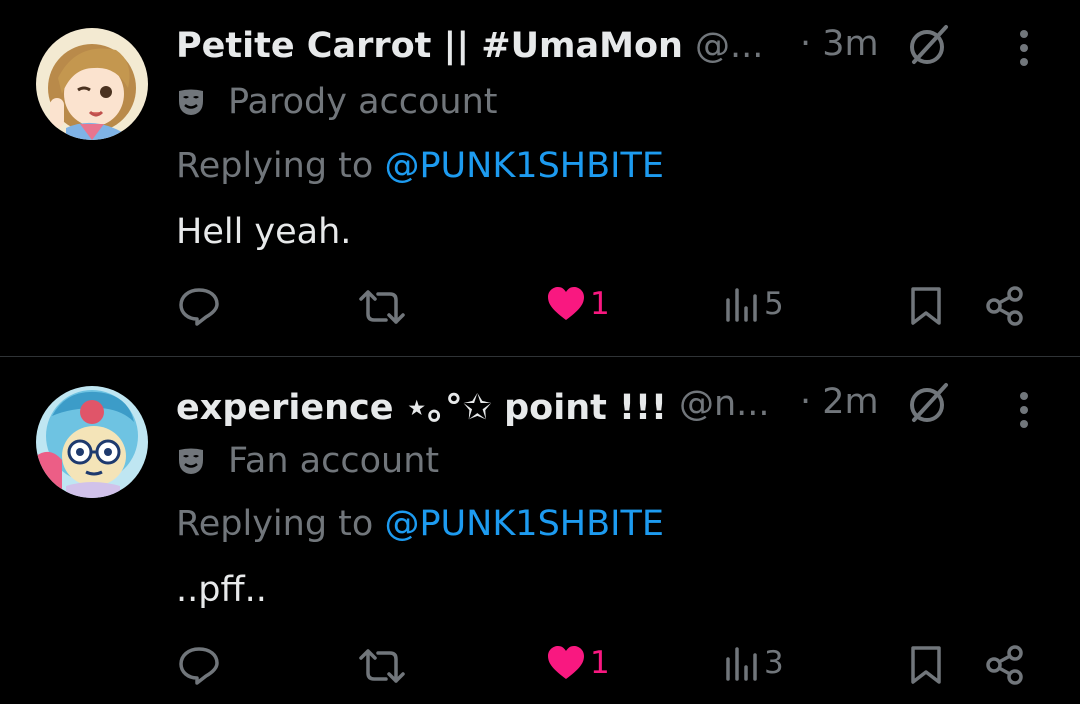 The width and height of the screenshot is (1080, 704). What do you see at coordinates (774, 663) in the screenshot?
I see `view-count: 3` at bounding box center [774, 663].